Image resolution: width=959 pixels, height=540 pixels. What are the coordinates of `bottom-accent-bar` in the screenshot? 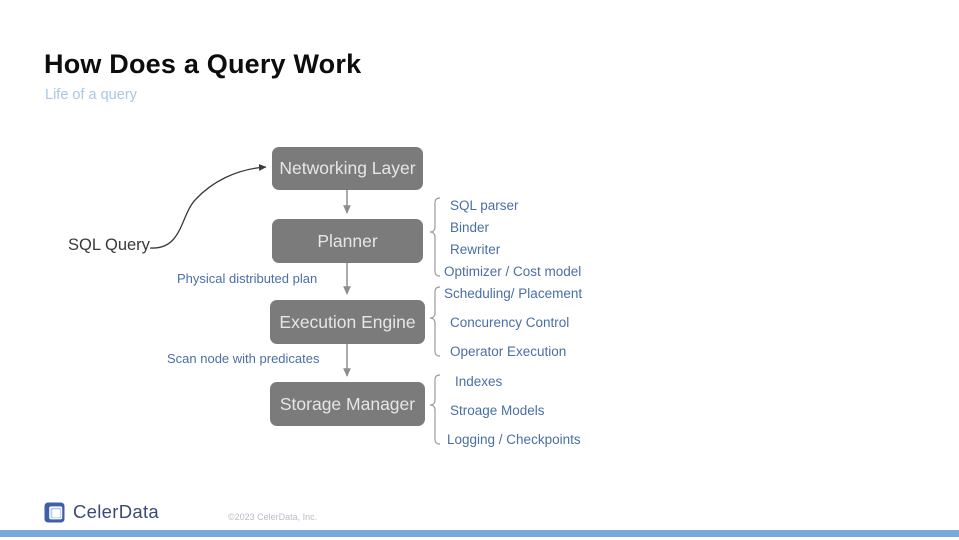 It's located at (479, 533).